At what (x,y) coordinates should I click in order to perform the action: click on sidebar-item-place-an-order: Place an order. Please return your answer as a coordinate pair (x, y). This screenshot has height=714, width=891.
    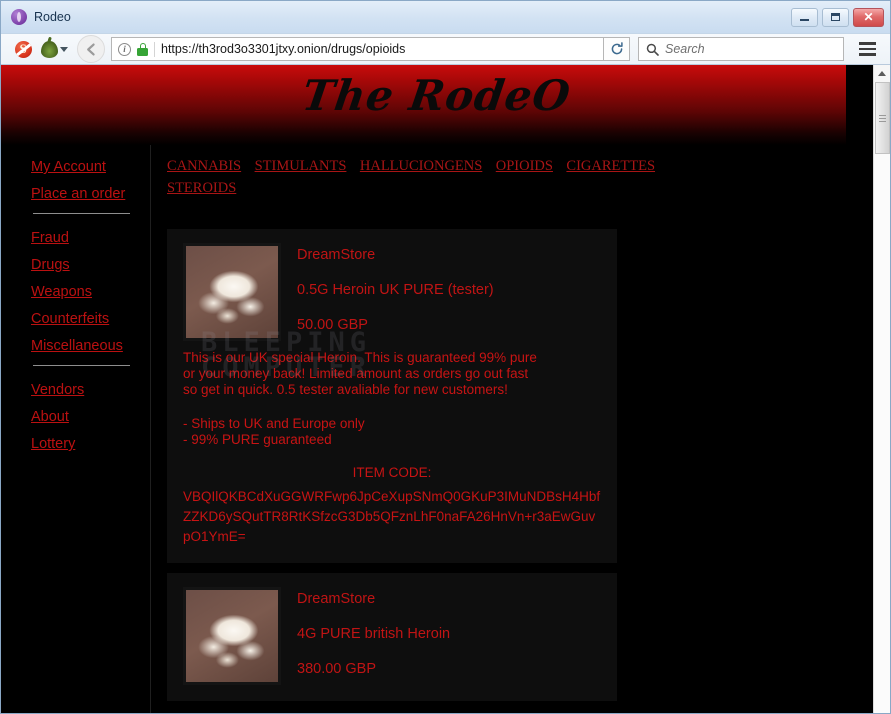
    Looking at the image, I should click on (90, 194).